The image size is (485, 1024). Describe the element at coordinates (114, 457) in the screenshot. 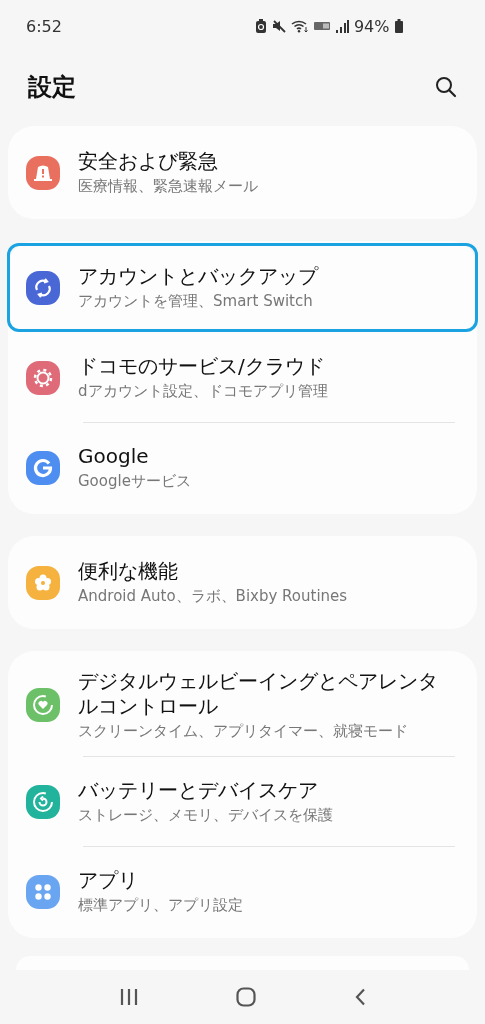

I see `item-title: Google` at that location.